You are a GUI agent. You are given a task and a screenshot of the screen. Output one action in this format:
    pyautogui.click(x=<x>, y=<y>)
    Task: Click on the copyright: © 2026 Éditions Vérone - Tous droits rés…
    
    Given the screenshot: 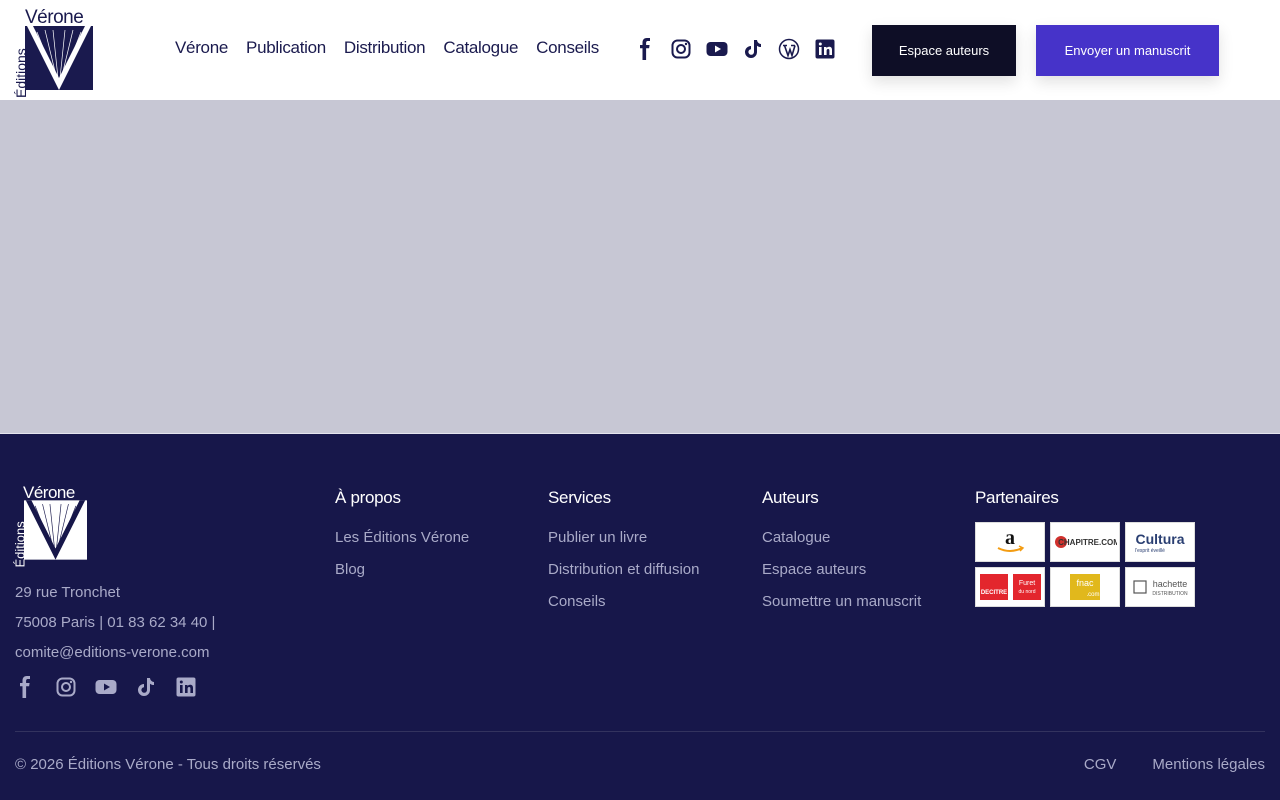 What is the action you would take?
    pyautogui.click(x=168, y=764)
    